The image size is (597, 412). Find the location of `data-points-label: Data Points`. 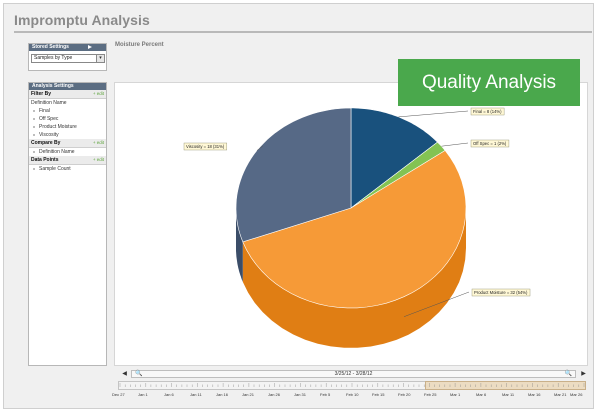

data-points-label: Data Points is located at coordinates (45, 160).